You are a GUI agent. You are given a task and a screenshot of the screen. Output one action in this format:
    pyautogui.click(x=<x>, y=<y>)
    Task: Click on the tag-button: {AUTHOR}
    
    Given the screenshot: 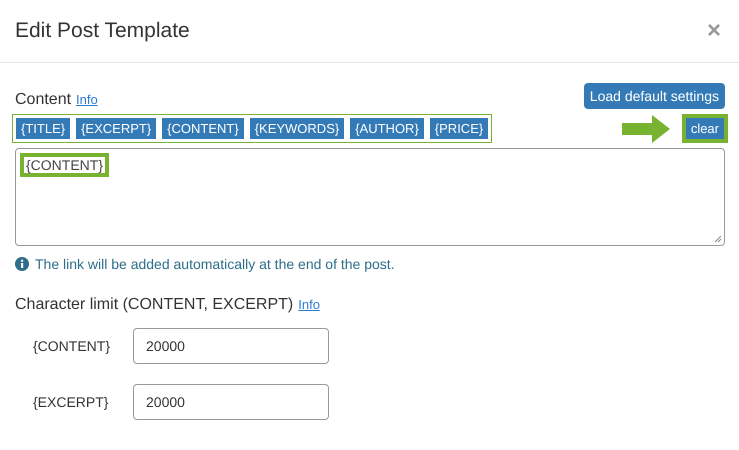 What is the action you would take?
    pyautogui.click(x=387, y=128)
    